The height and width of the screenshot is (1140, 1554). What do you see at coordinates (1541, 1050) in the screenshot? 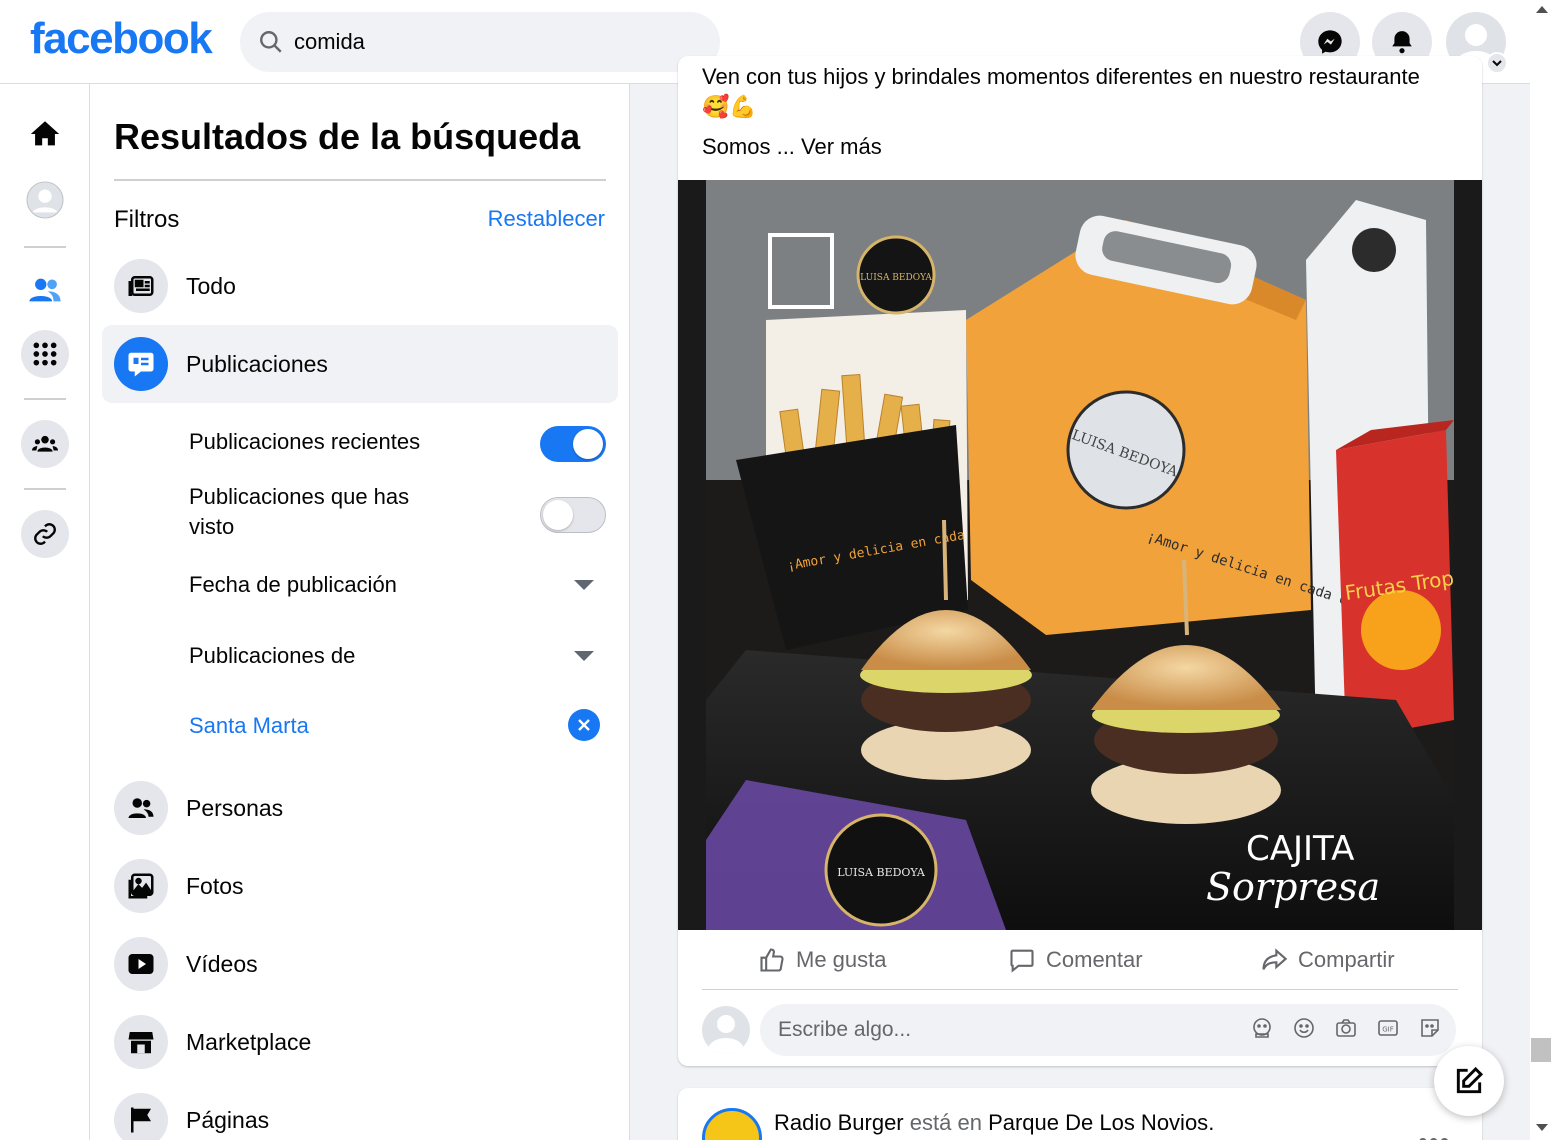
I see `scrollbar-thumb` at bounding box center [1541, 1050].